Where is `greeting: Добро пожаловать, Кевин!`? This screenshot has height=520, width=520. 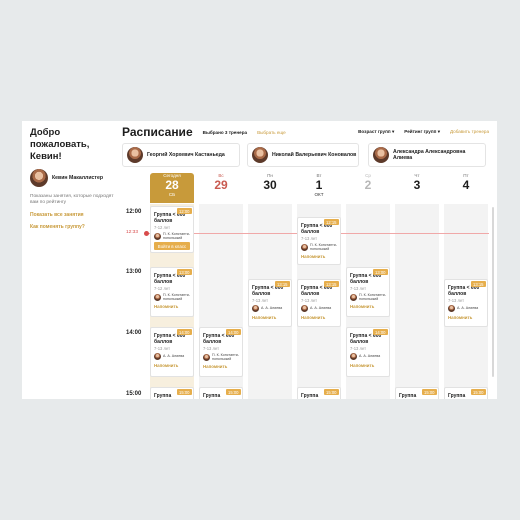 greeting: Добро пожаловать, Кевин! is located at coordinates (60, 144).